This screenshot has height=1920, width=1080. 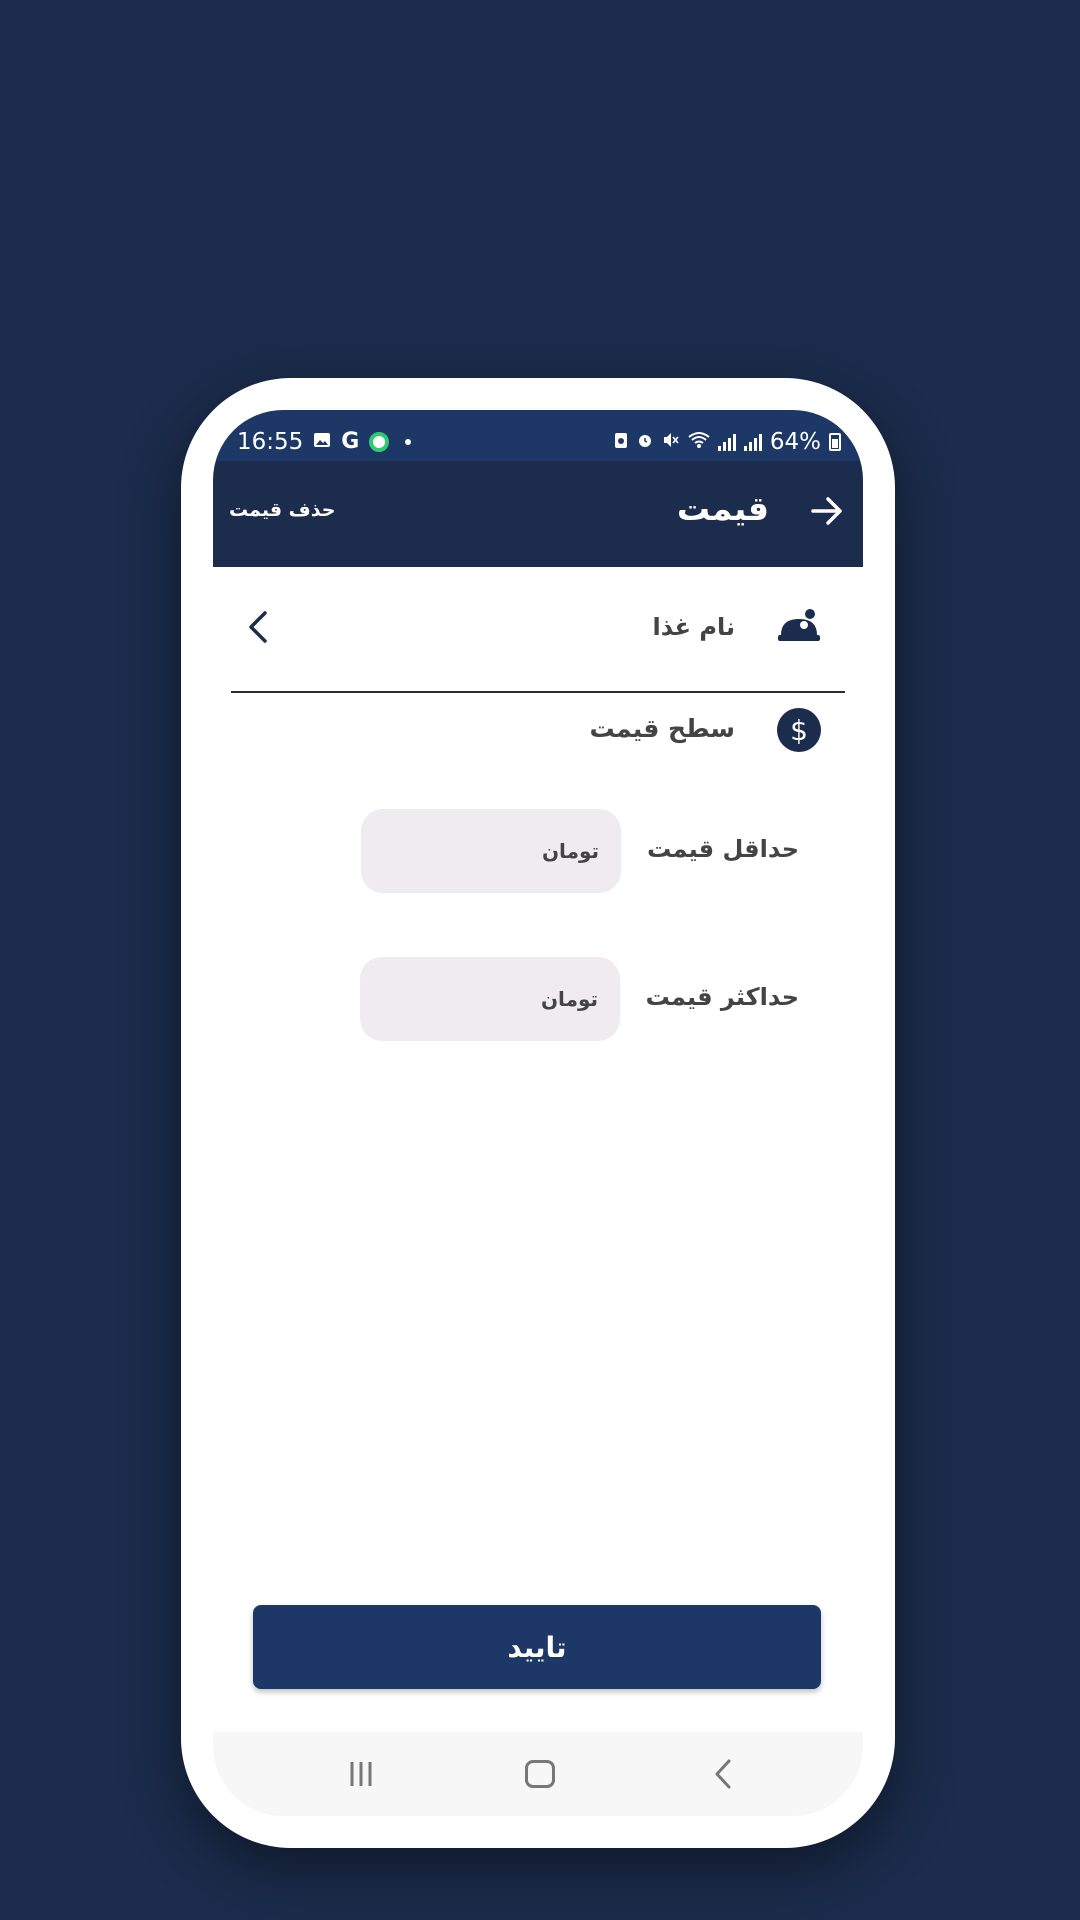 What do you see at coordinates (827, 511) in the screenshot?
I see `arrow-right-icon` at bounding box center [827, 511].